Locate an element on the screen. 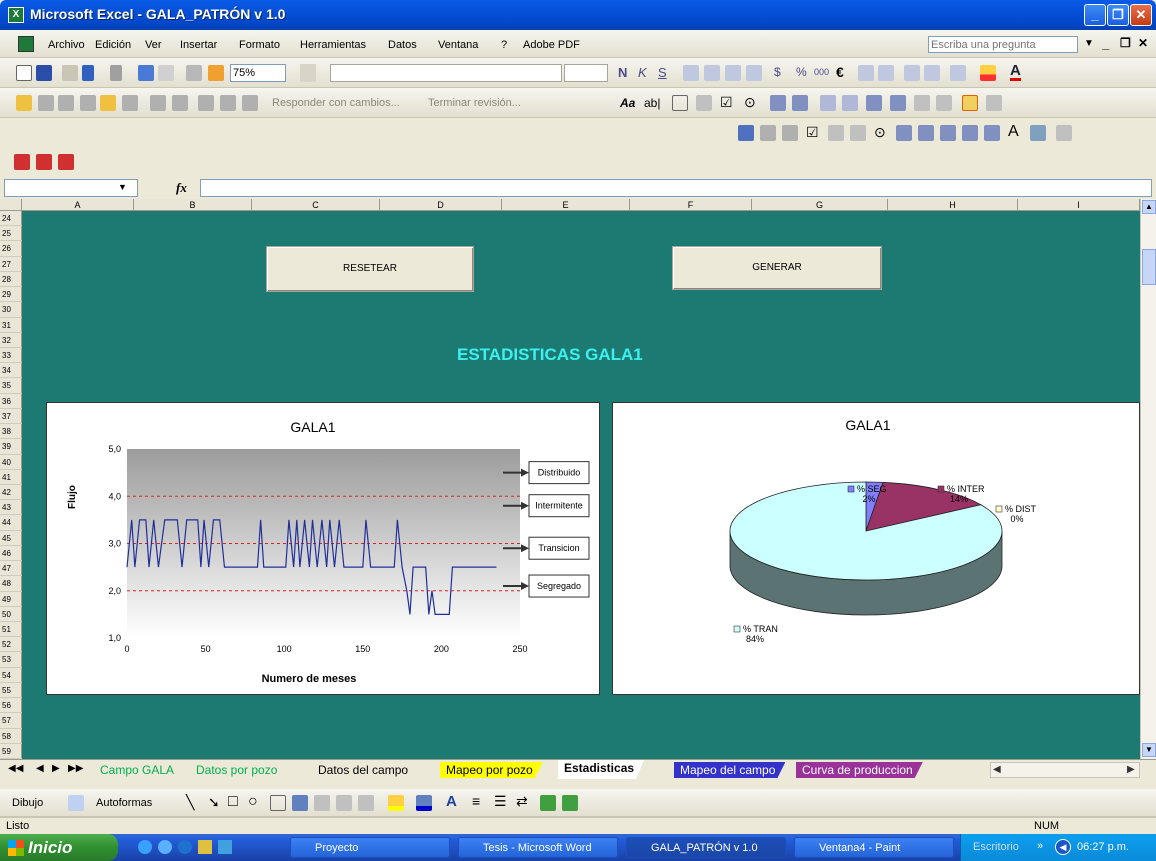  task-tesis-word: Tesis - Microsoft Word is located at coordinates (538, 847).